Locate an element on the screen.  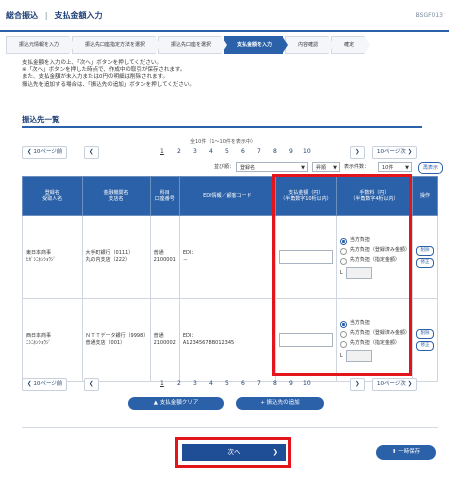
instruction-line: 振込先を追加する場合は、「振込先の追加」ボタンを押してください。 is located at coordinates (108, 84).